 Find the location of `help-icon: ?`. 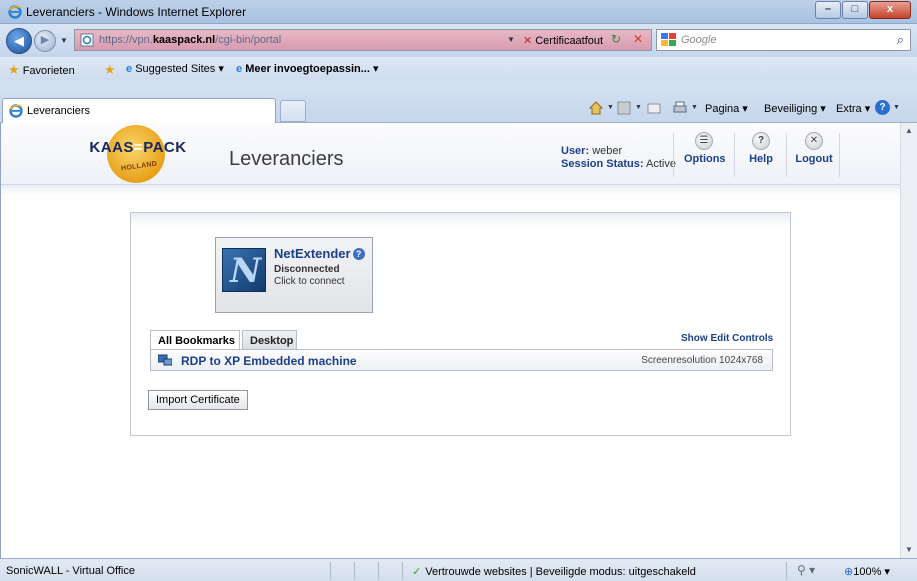

help-icon: ? is located at coordinates (882, 107).